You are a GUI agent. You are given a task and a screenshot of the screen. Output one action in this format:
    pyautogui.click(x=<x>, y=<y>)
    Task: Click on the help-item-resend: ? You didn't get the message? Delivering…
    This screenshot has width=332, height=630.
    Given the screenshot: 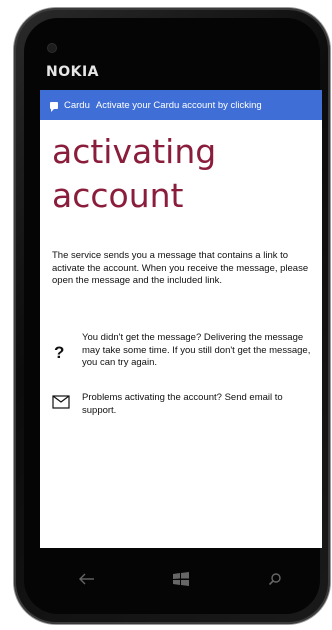 What is the action you would take?
    pyautogui.click(x=183, y=351)
    